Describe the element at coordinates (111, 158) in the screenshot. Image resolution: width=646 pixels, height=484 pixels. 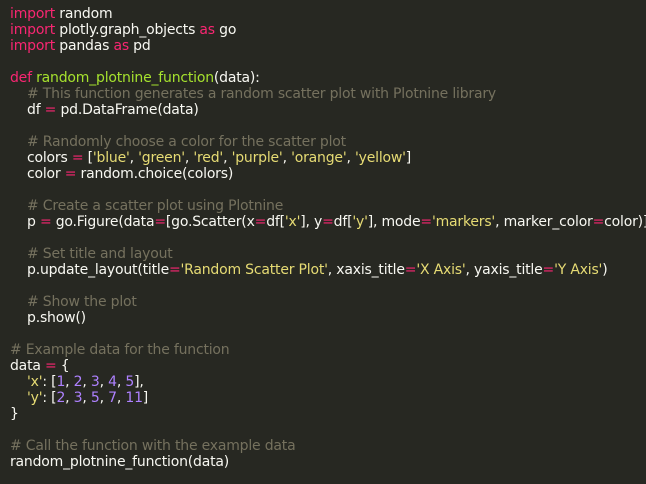
I see `code-token-str: 'blue'` at that location.